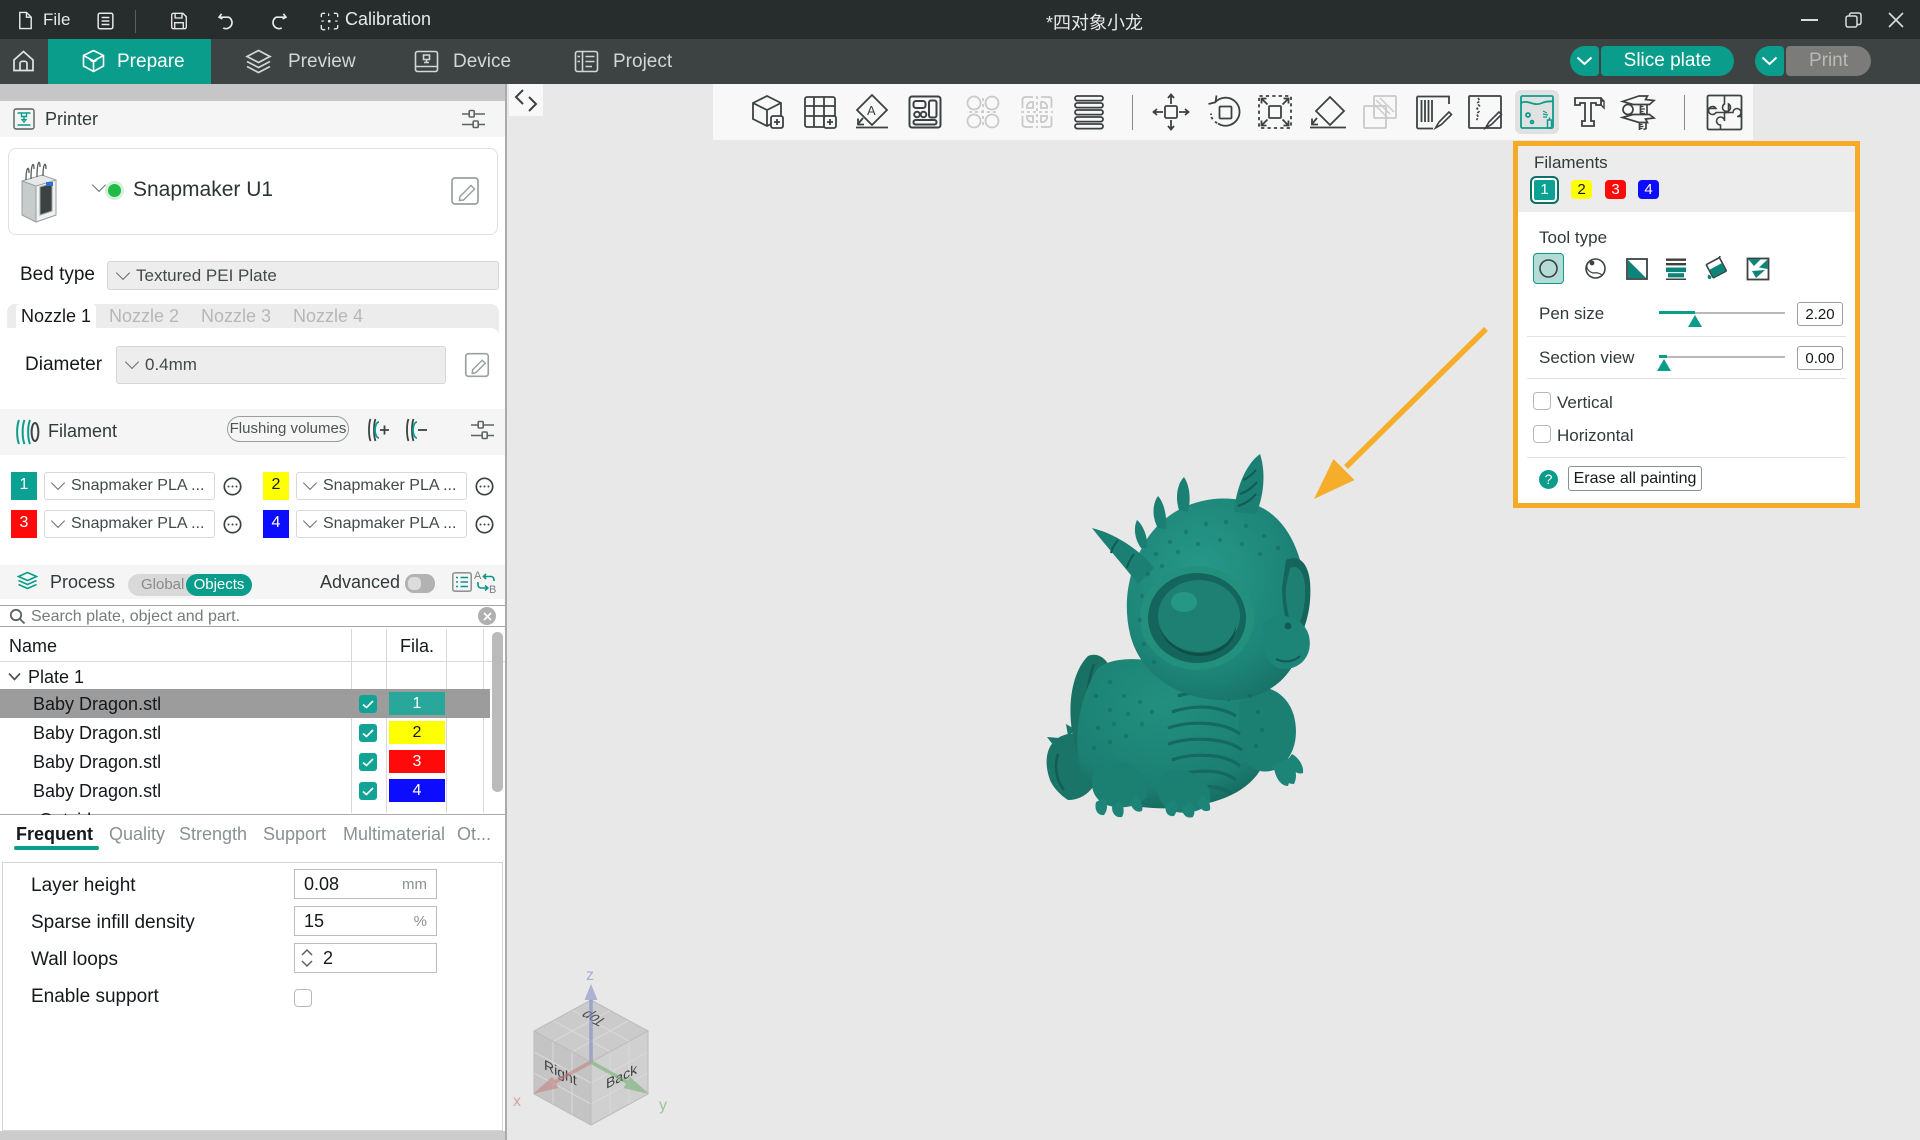  I want to click on svg-text: x, so click(517, 1101).